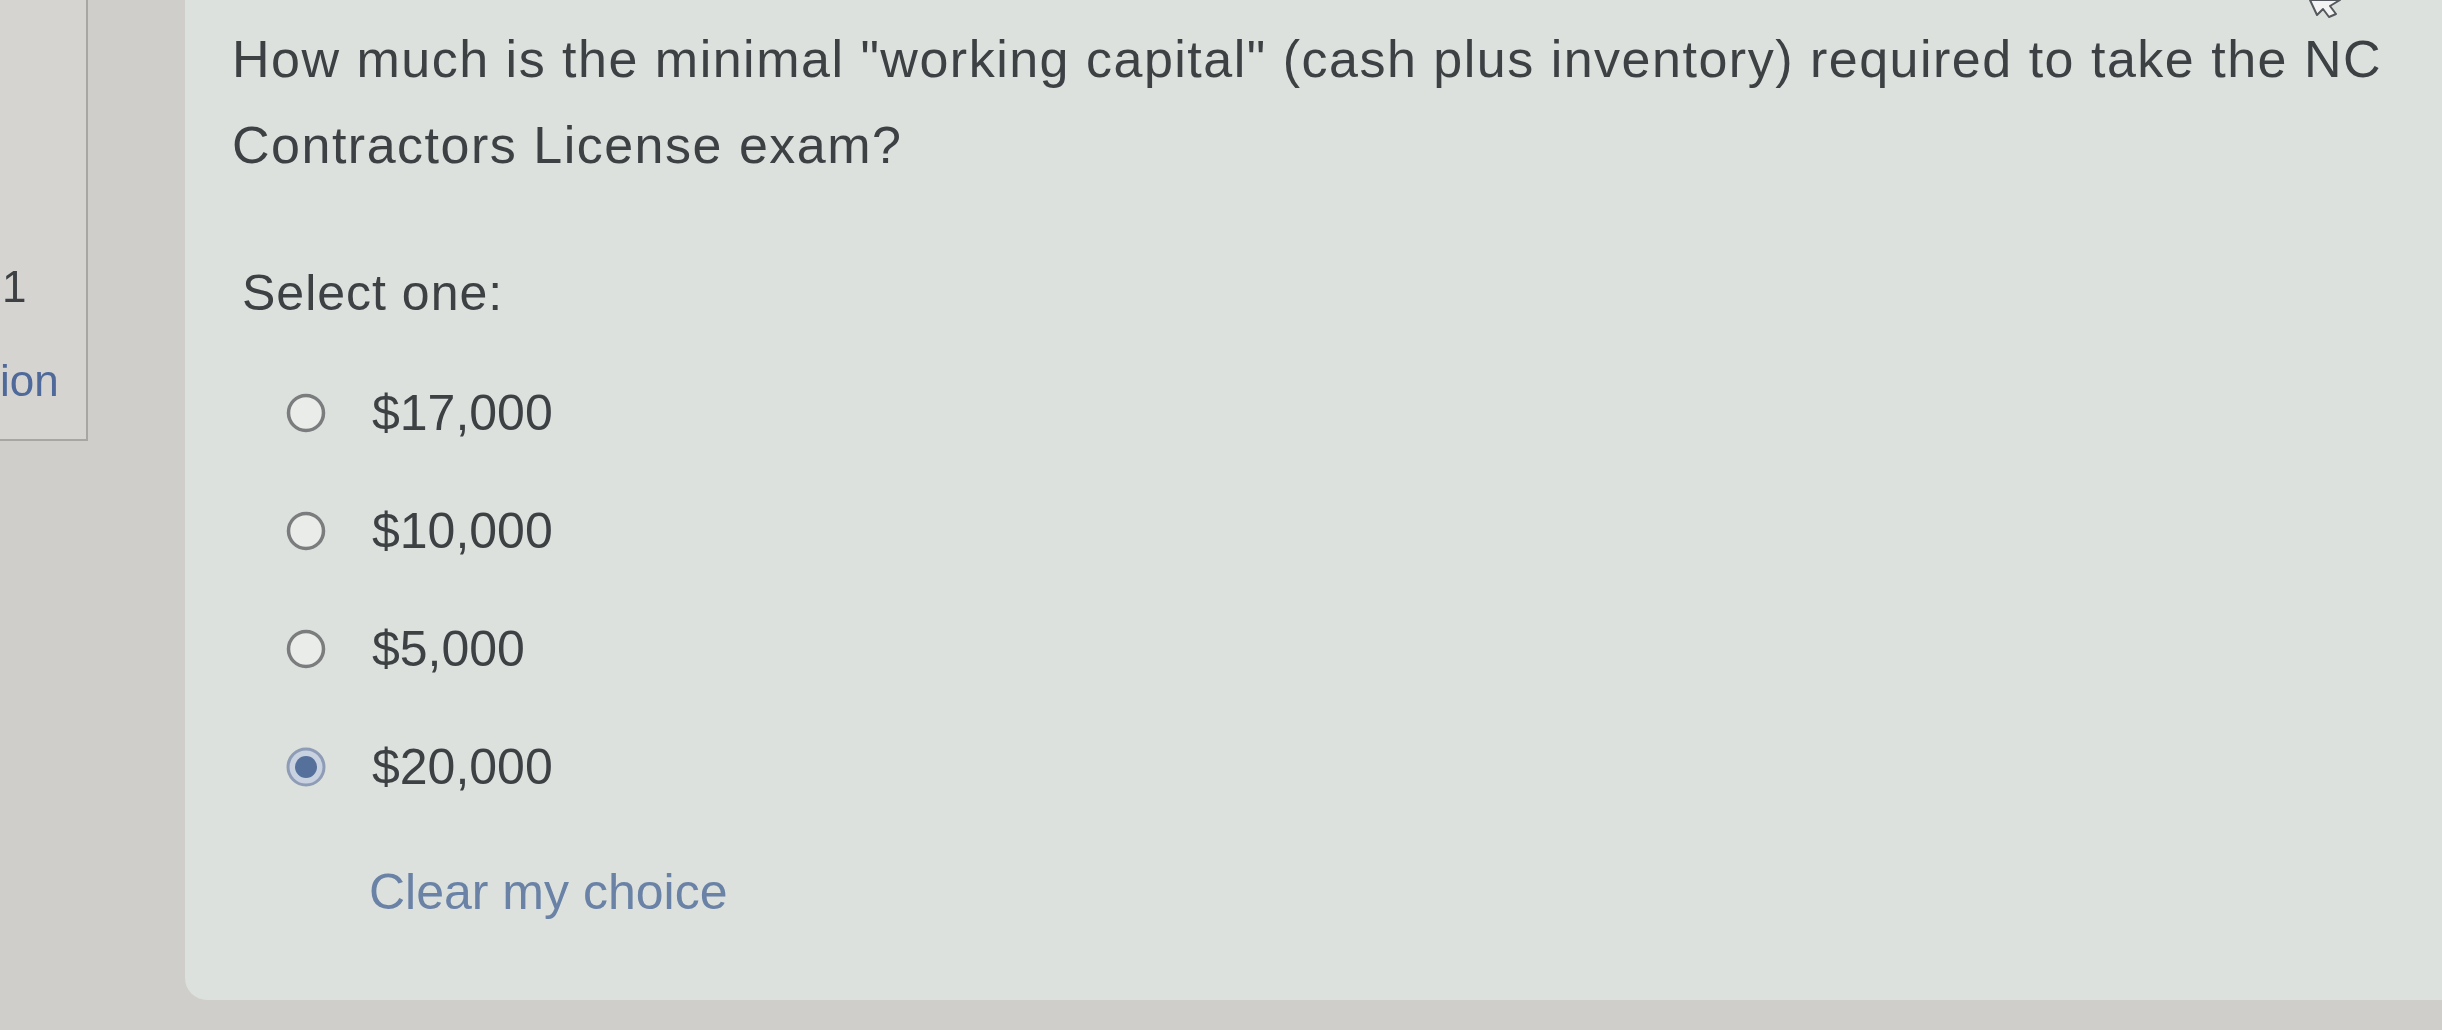  I want to click on question-link: ion, so click(29, 381).